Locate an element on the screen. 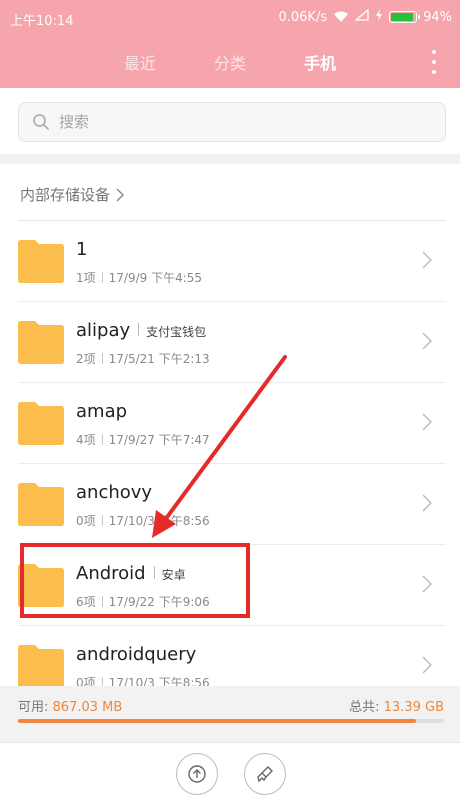 This screenshot has height=800, width=460. storage-available-value: 867.03 MB is located at coordinates (87, 707).